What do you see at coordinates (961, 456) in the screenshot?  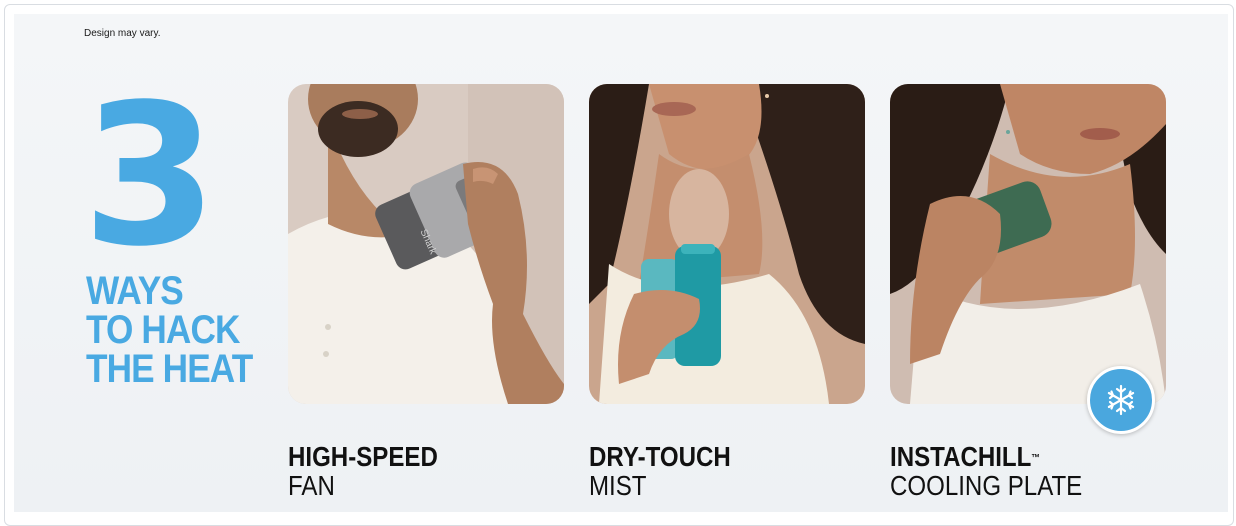 I see `feature-title: INSTACHILL` at bounding box center [961, 456].